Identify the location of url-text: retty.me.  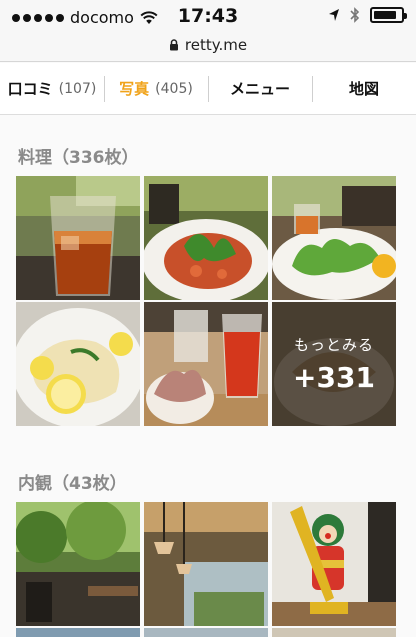
(216, 45).